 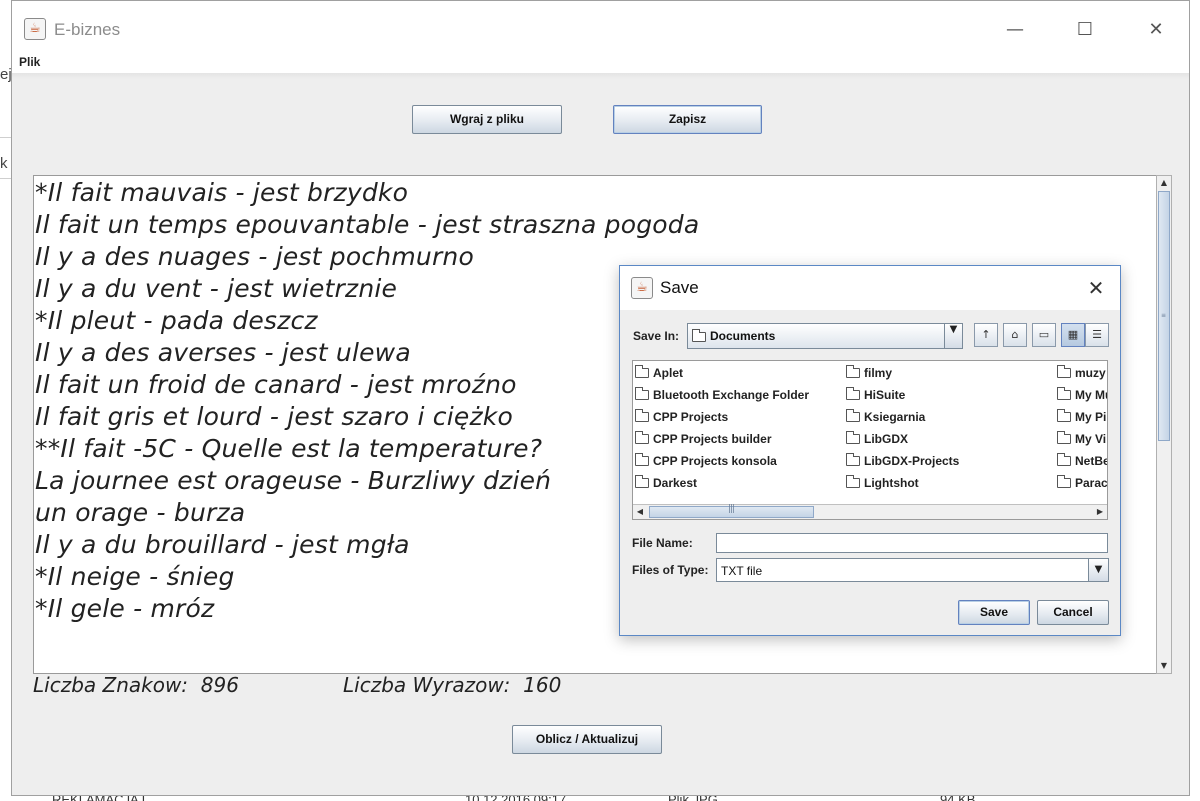 What do you see at coordinates (1073, 612) in the screenshot?
I see `dialog-cancel-button: Cancel` at bounding box center [1073, 612].